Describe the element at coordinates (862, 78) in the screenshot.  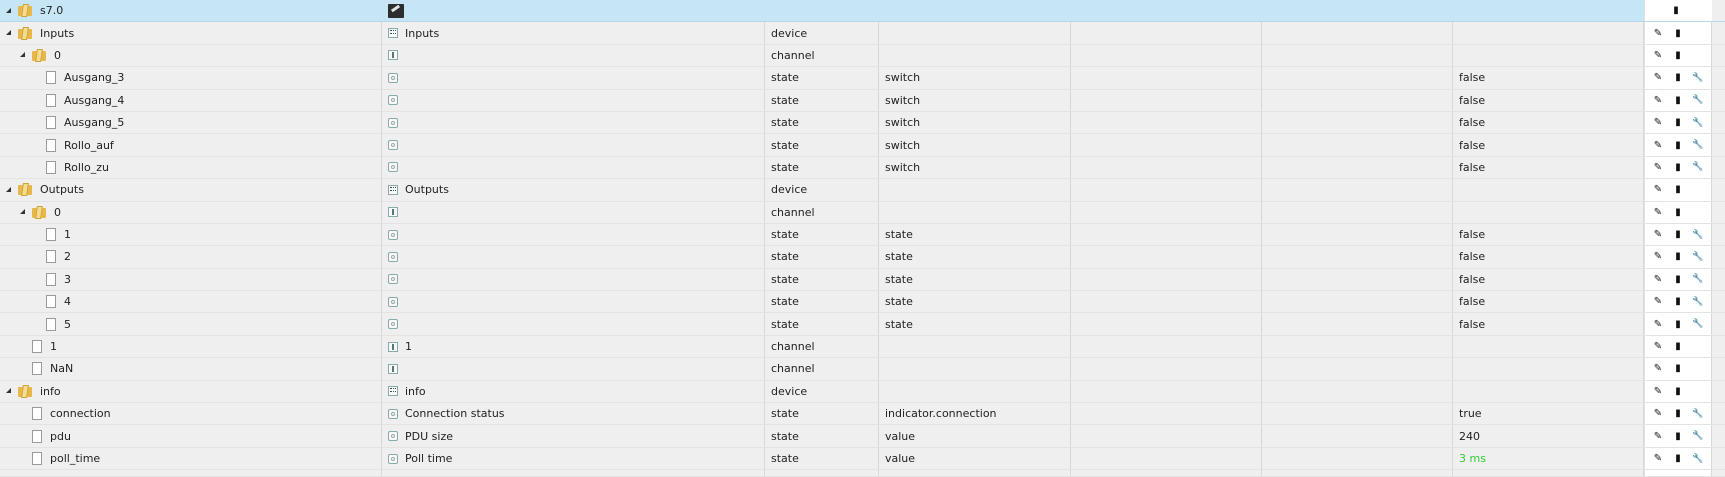
I see `tree-row-2: Ausgang_3 state switch false ✎ ▮ 🔧` at that location.